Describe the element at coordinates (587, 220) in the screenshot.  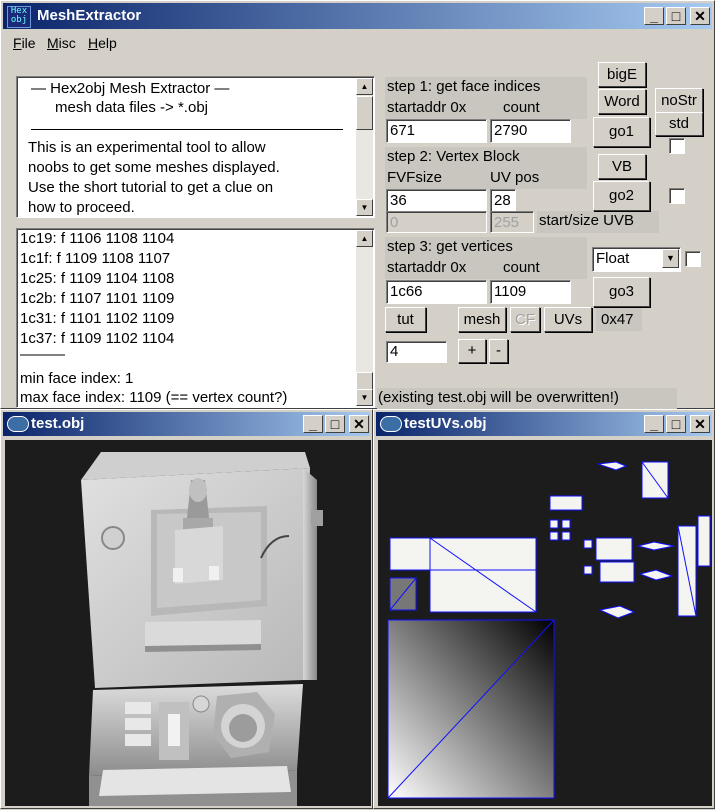
I see `uvb-label: start/size UVB` at that location.